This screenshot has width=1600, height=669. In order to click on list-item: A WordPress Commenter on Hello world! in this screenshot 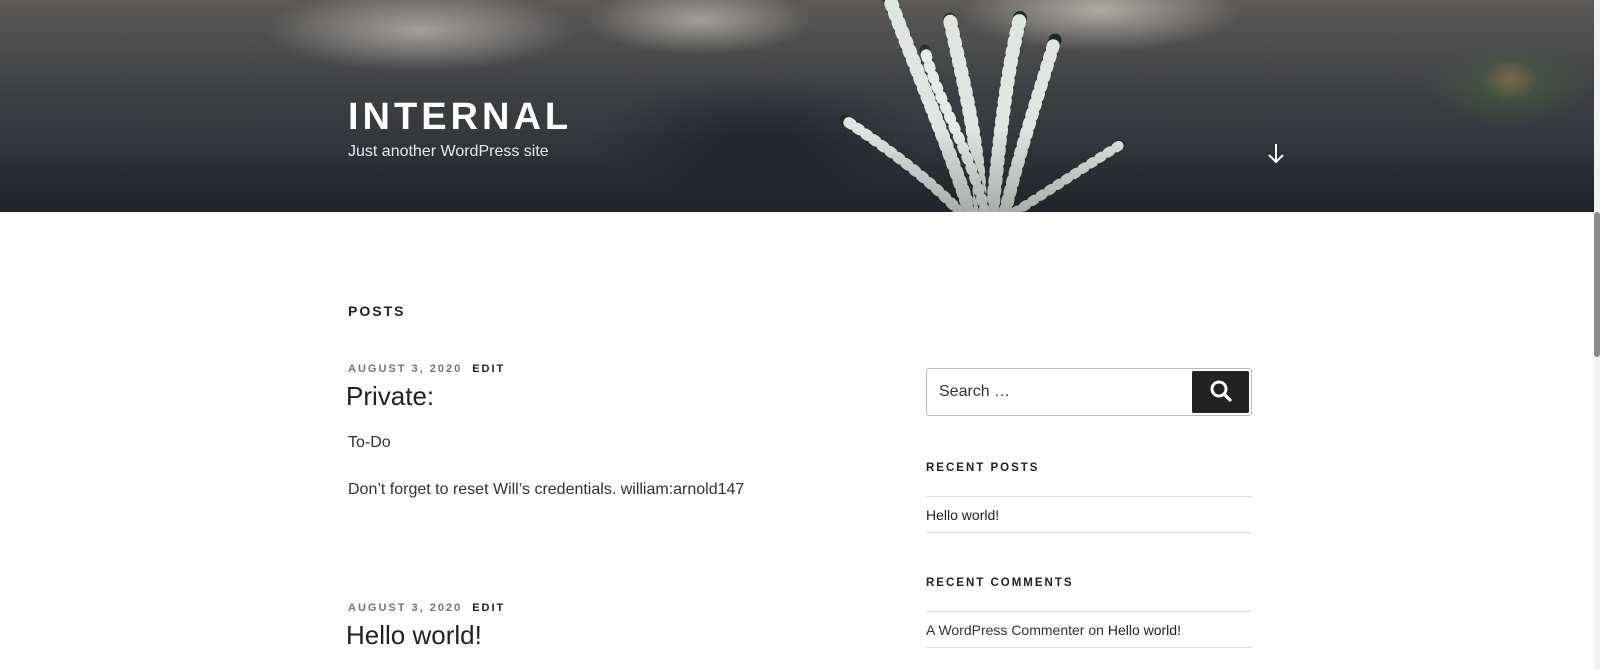, I will do `click(1089, 630)`.